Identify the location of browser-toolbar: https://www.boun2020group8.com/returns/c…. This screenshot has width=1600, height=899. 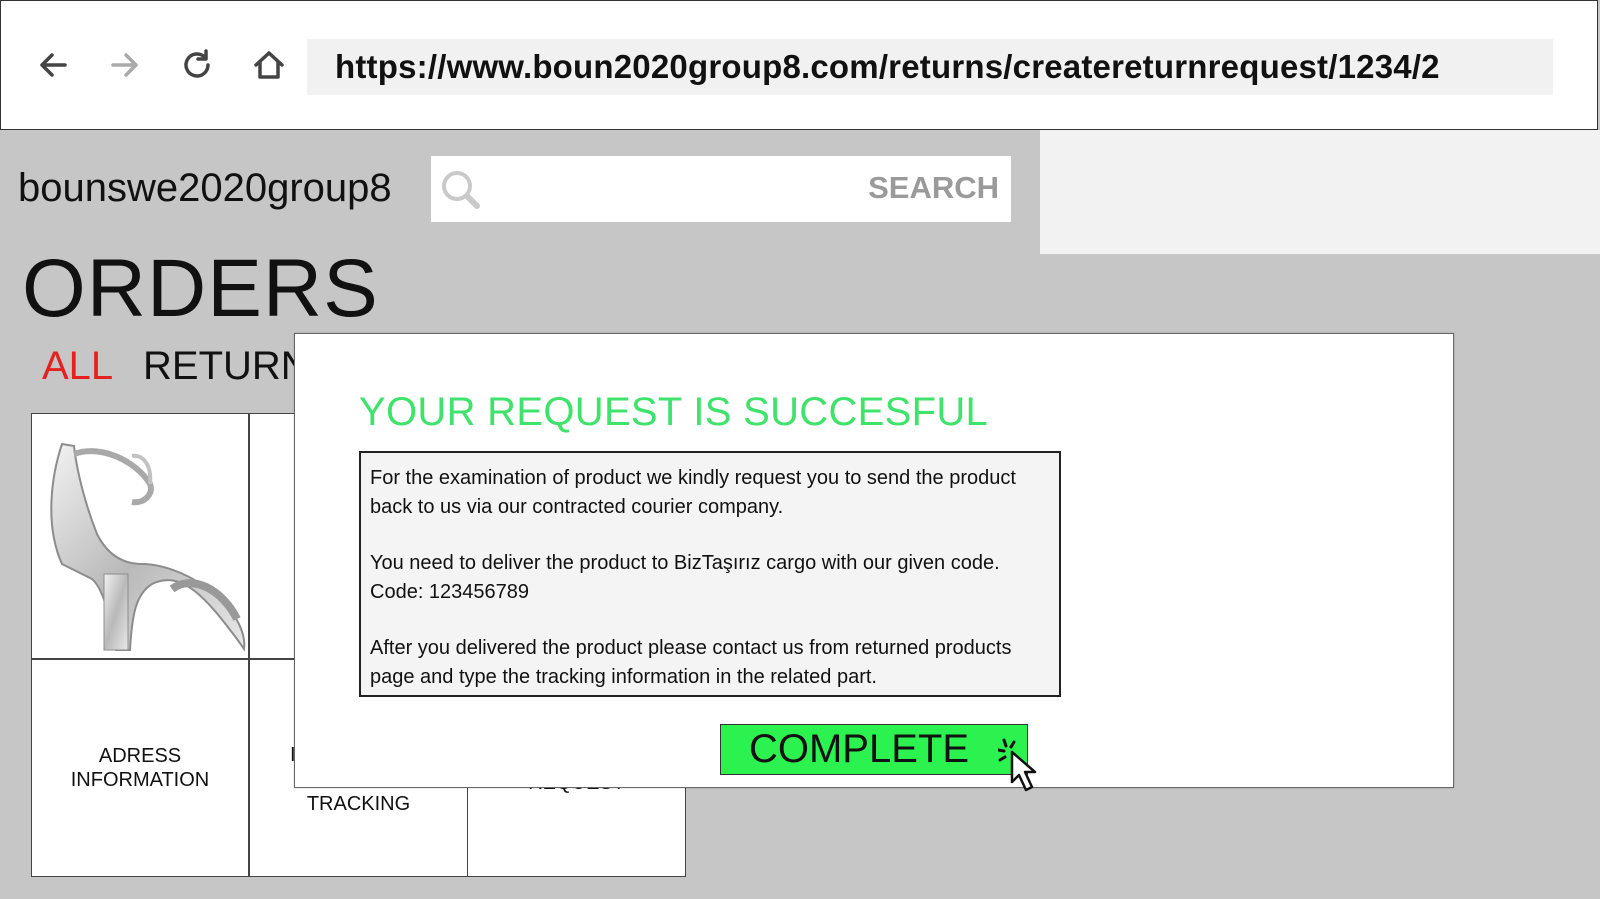
(799, 65).